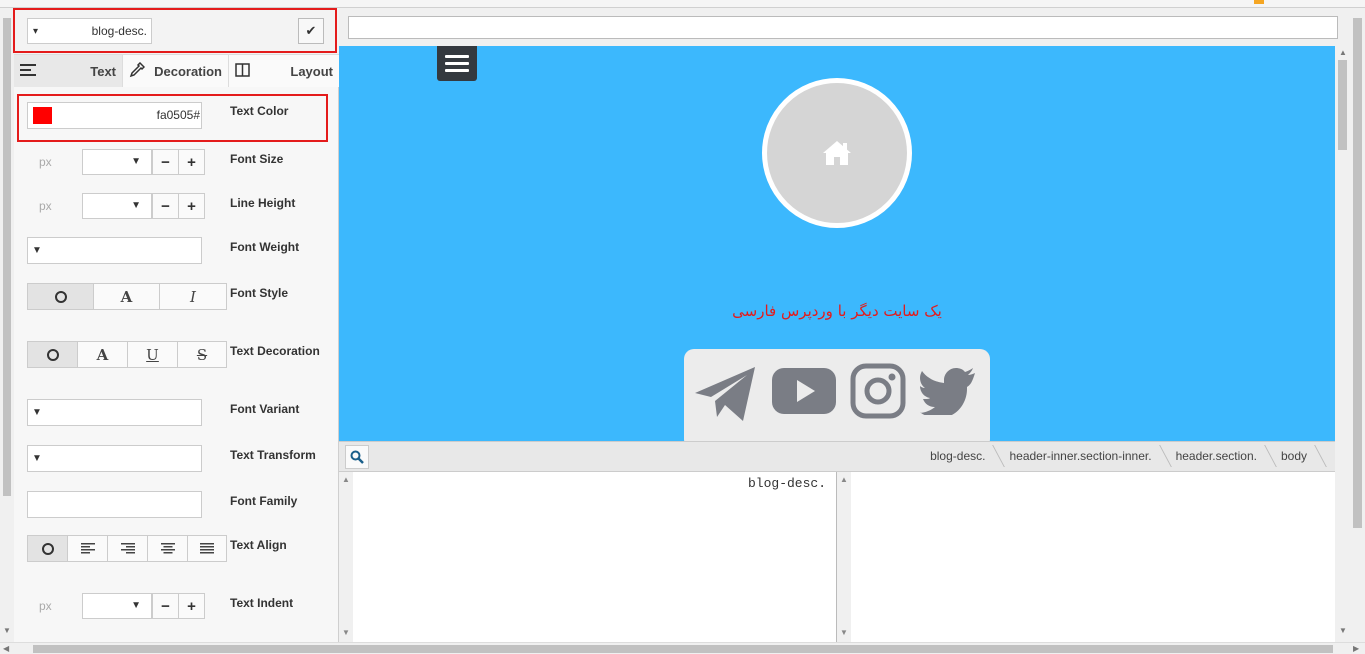  I want to click on font-style-buttons: A I, so click(127, 296).